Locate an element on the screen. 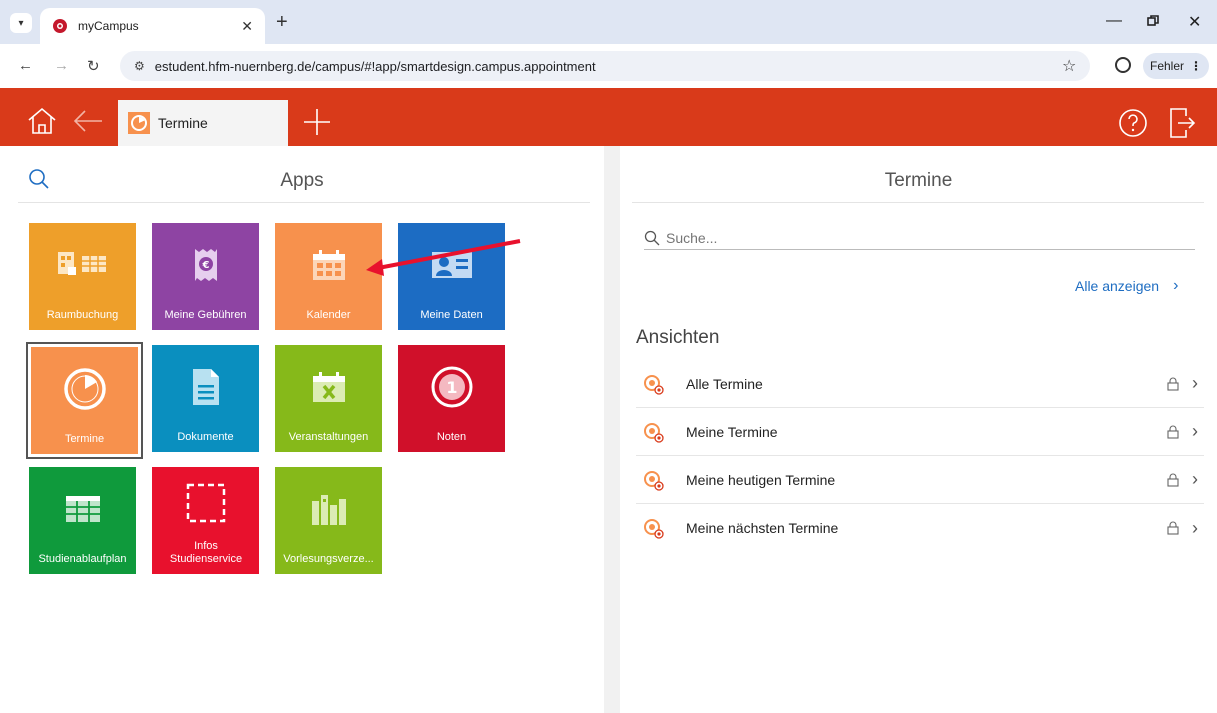  views-heading: Ansichten is located at coordinates (678, 337).